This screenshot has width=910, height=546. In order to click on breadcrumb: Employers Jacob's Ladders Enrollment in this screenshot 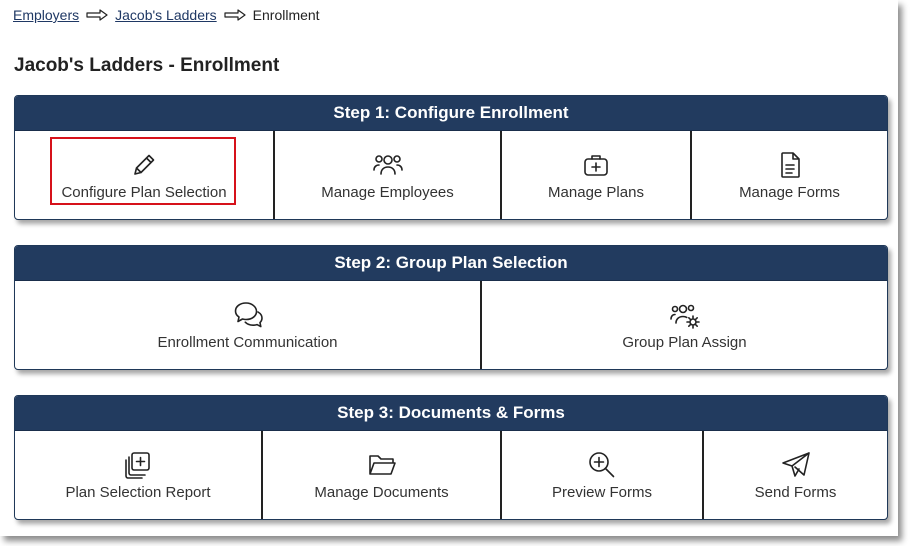, I will do `click(166, 15)`.